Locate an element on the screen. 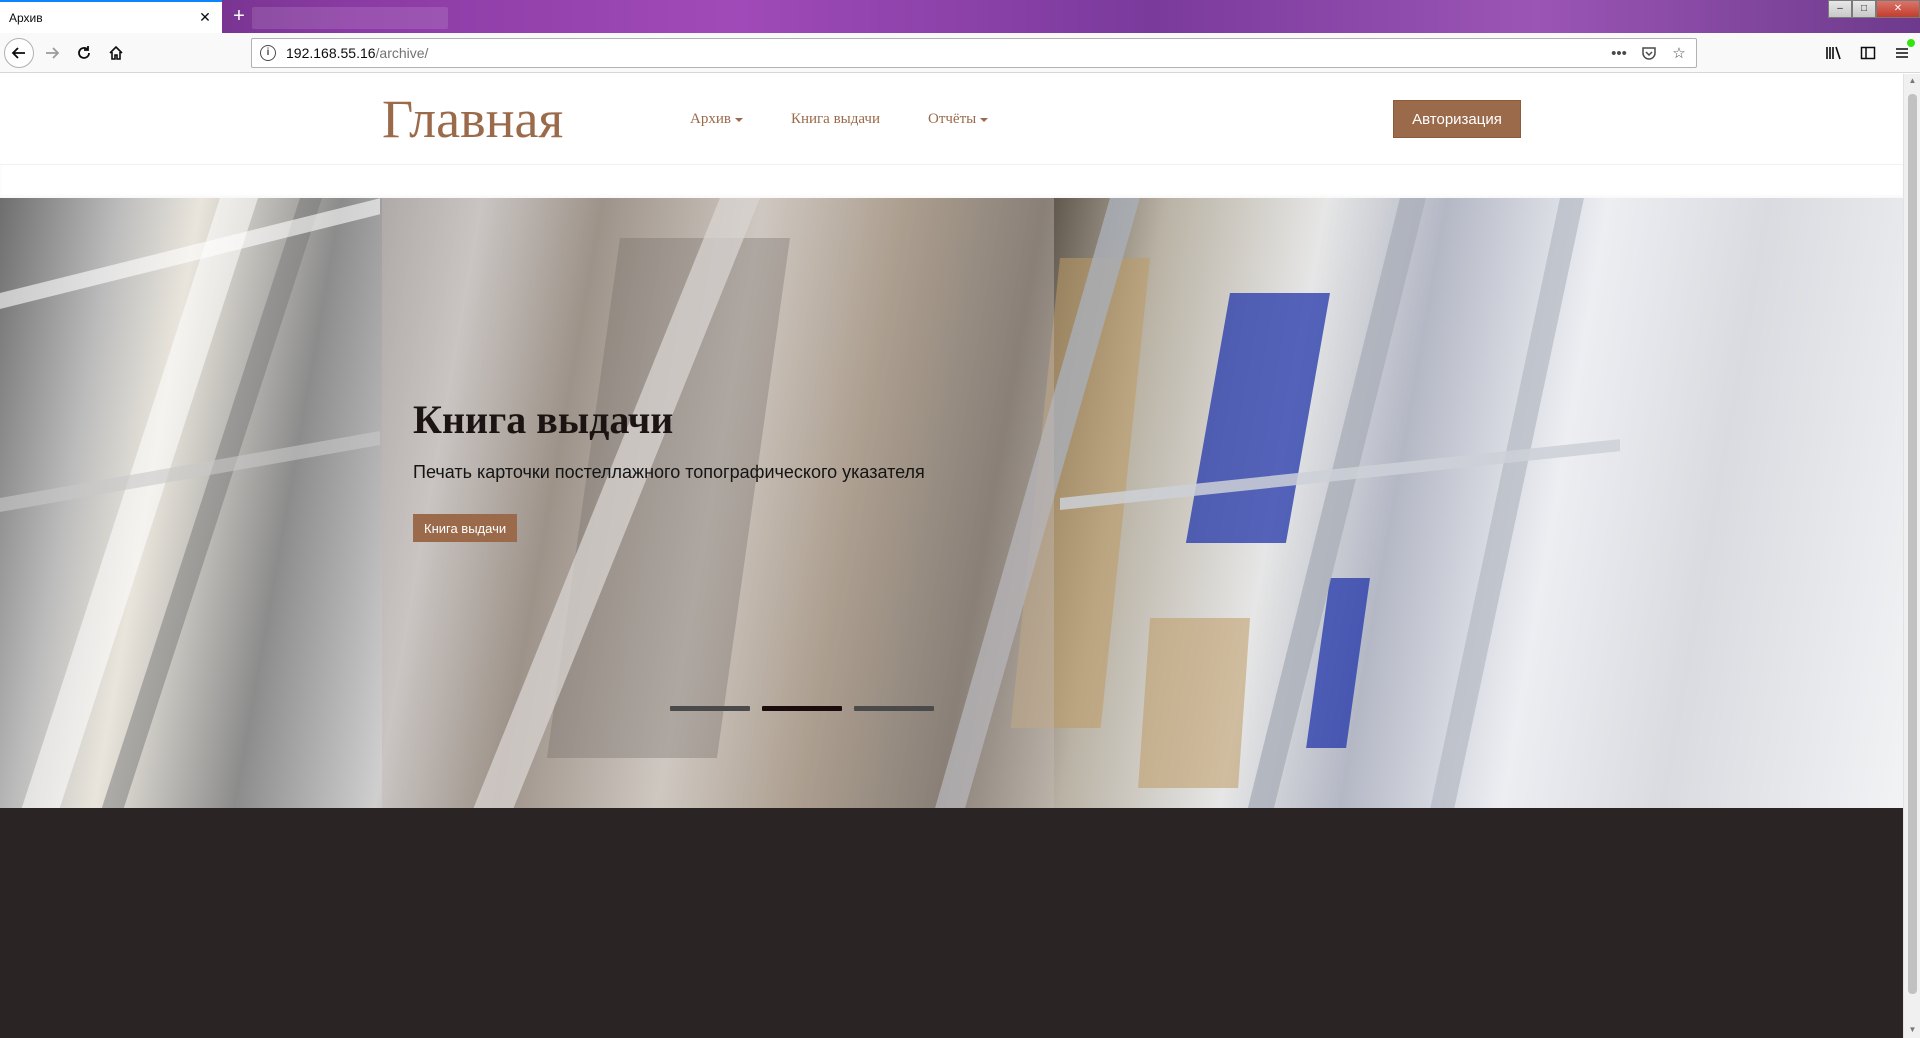 The image size is (1920, 1038). new-tab-icon: + is located at coordinates (239, 16).